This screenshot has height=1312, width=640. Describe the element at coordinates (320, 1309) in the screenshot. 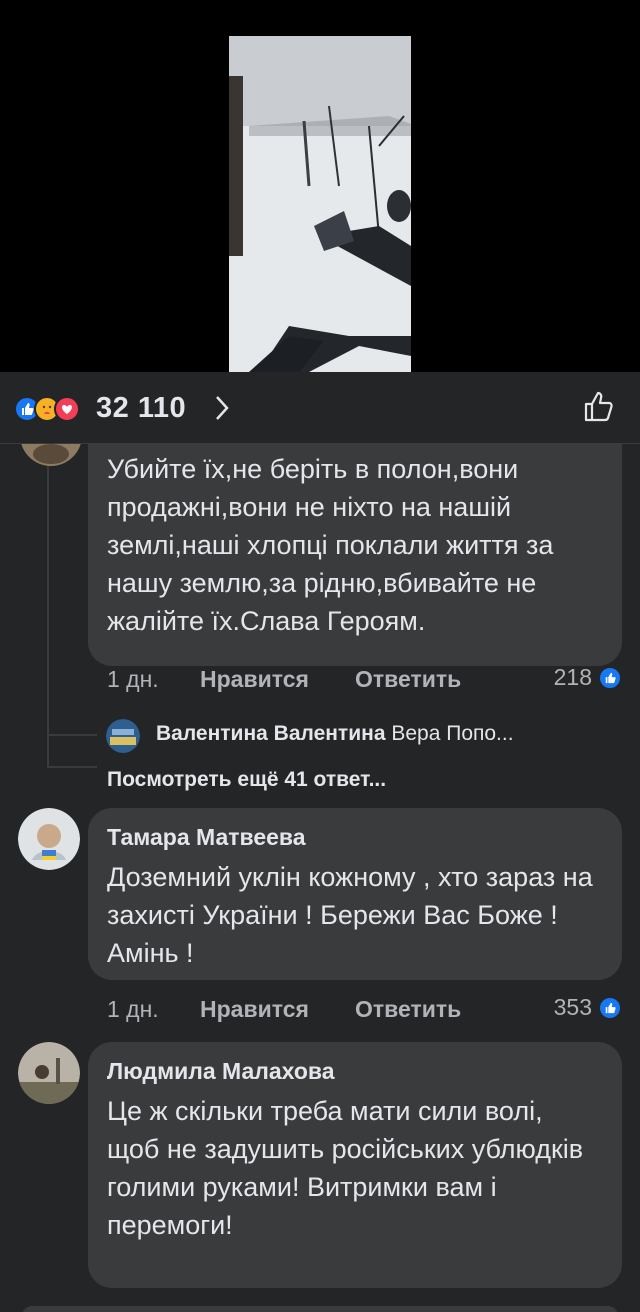

I see `next-comment-edge` at that location.